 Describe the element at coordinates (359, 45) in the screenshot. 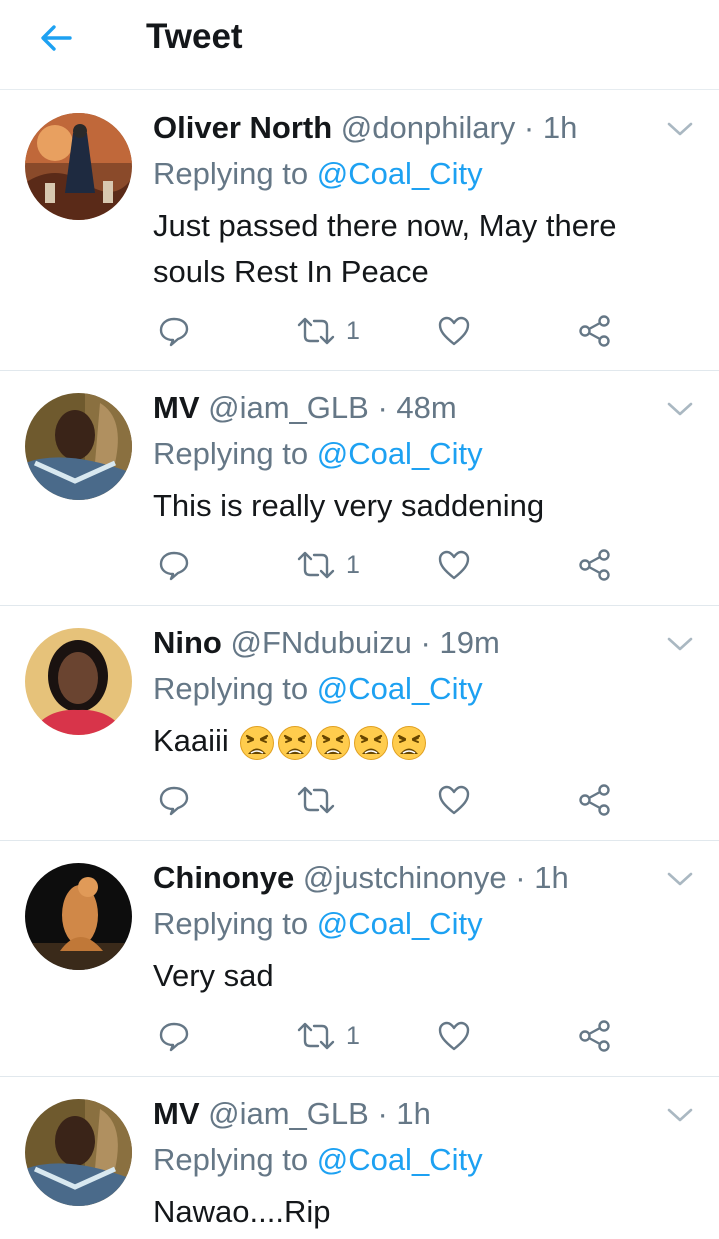

I see `top-bar: Tweet` at that location.